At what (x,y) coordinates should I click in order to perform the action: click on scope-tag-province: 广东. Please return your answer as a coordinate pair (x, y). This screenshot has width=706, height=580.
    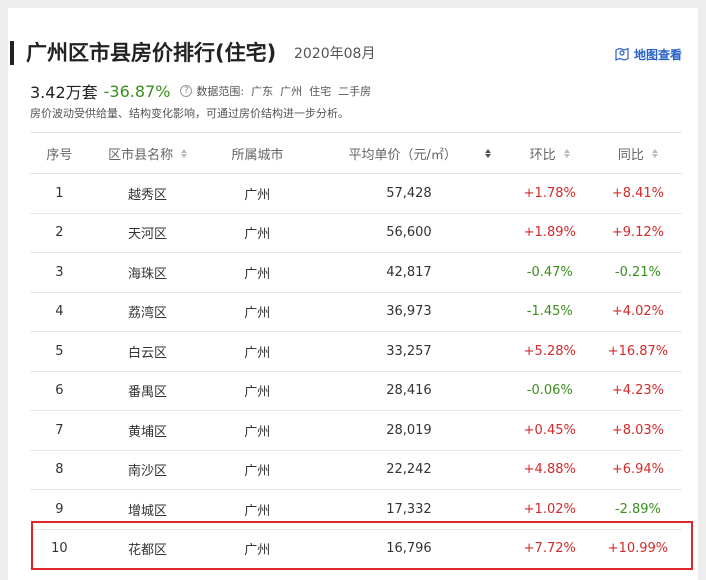
    Looking at the image, I should click on (262, 91).